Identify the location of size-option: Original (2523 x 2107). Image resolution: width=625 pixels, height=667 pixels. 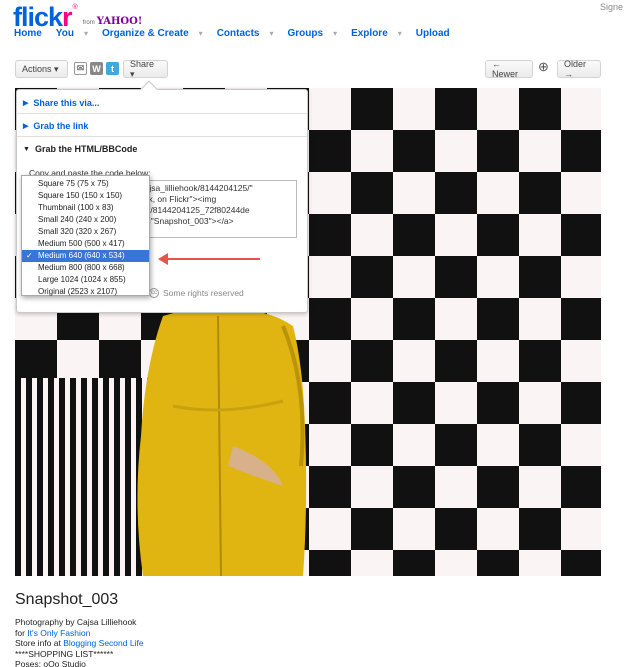
(85, 292).